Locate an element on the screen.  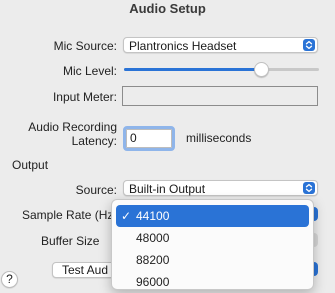
output-section-label: Output is located at coordinates (30, 165).